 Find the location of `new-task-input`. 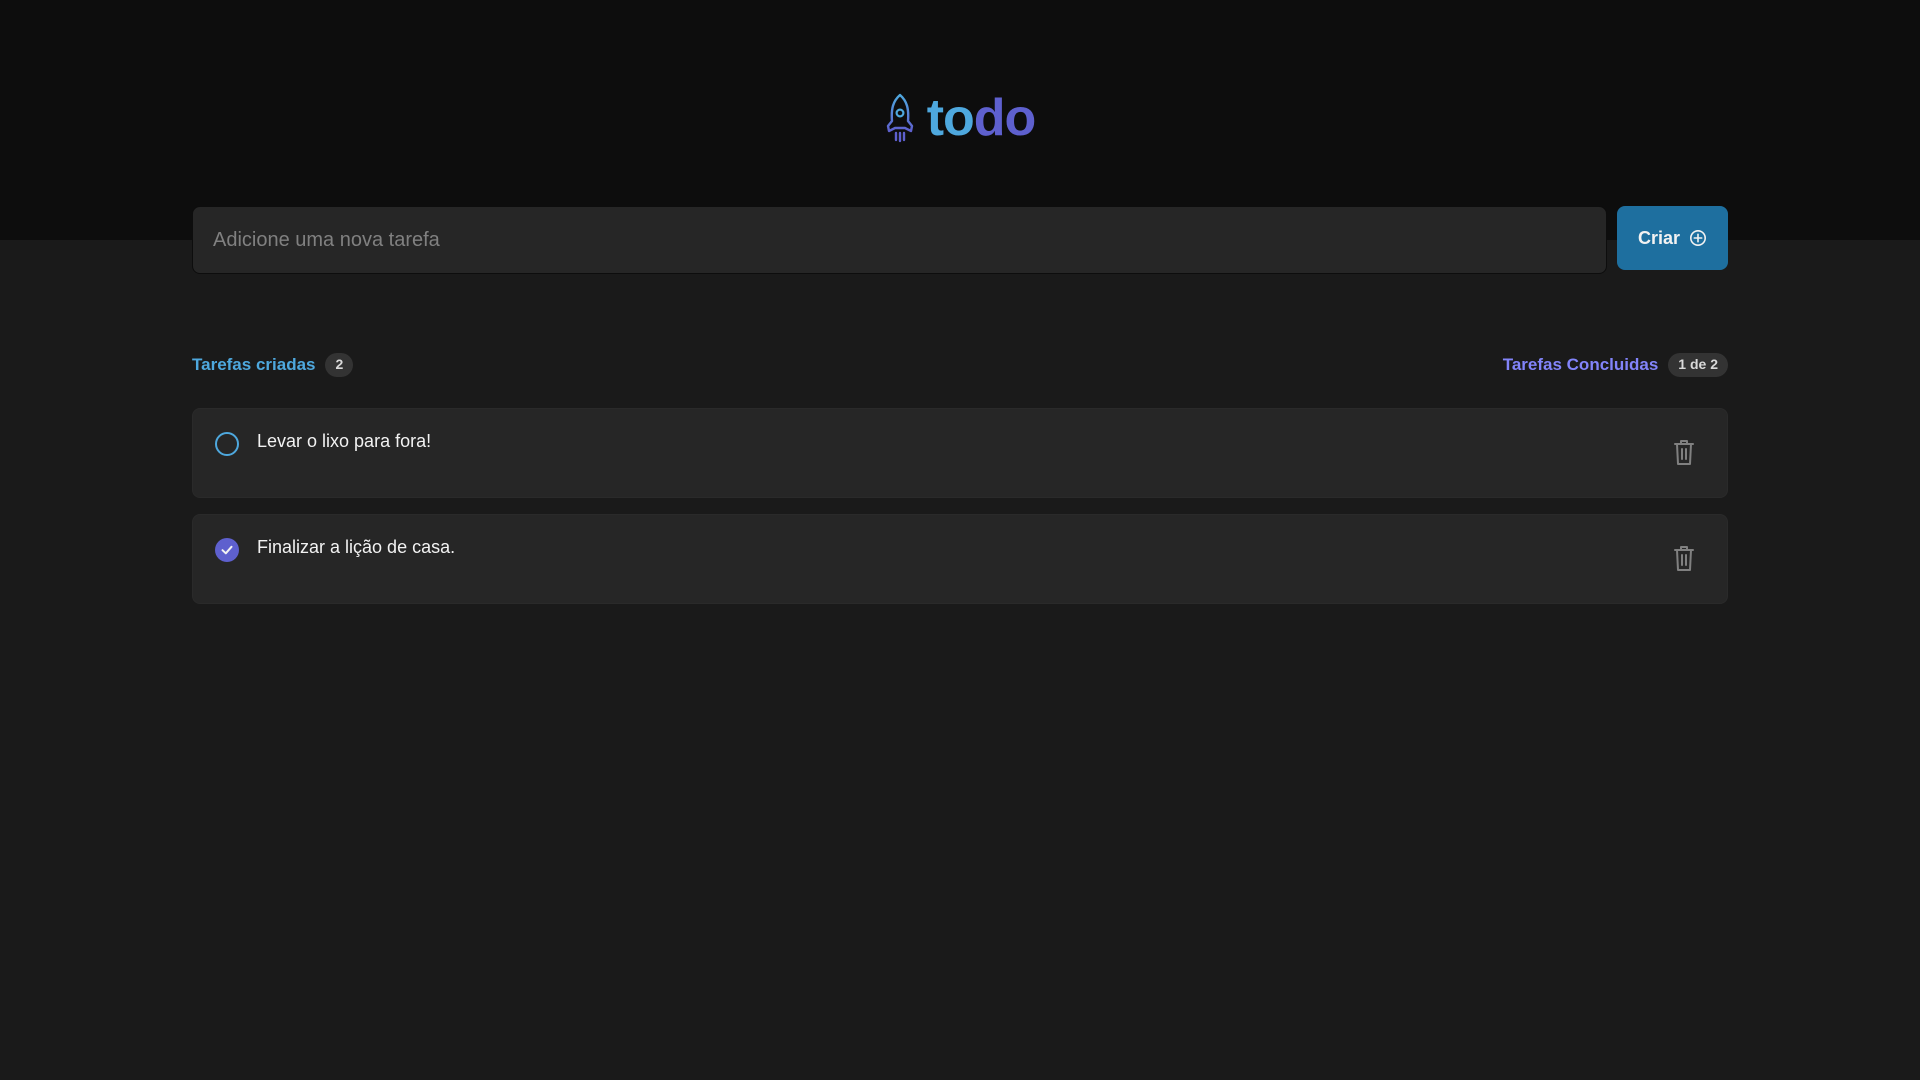

new-task-input is located at coordinates (899, 240).